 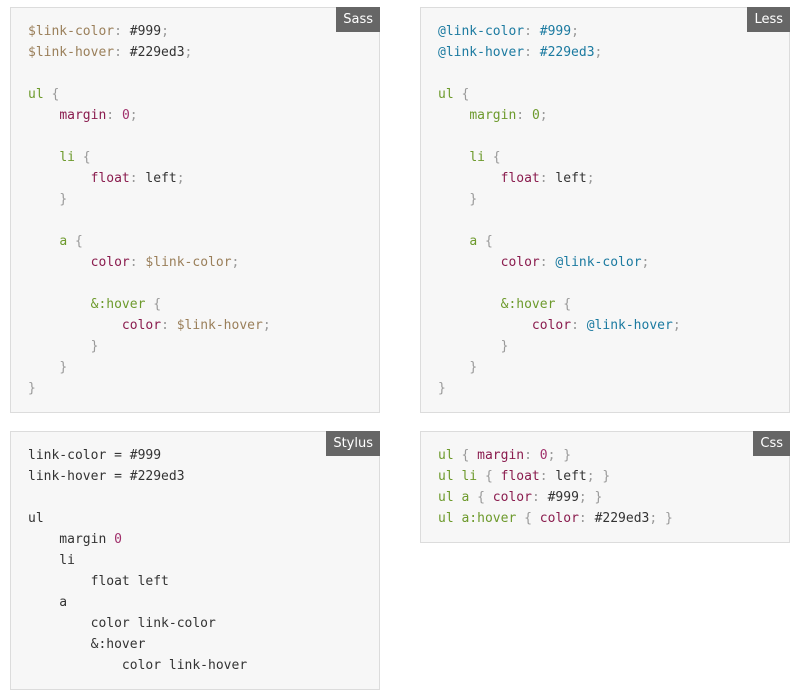 I want to click on code-token: $link-color, so click(x=188, y=262).